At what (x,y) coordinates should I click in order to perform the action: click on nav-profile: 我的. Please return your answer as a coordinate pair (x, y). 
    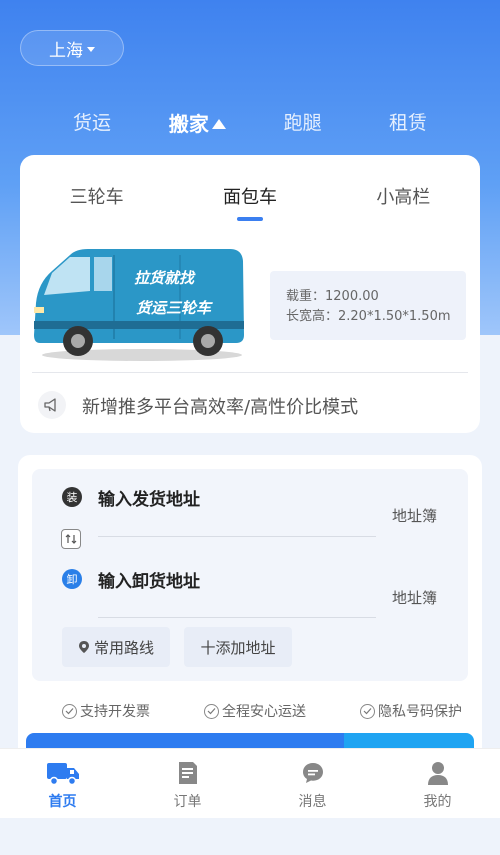
    Looking at the image, I should click on (438, 780).